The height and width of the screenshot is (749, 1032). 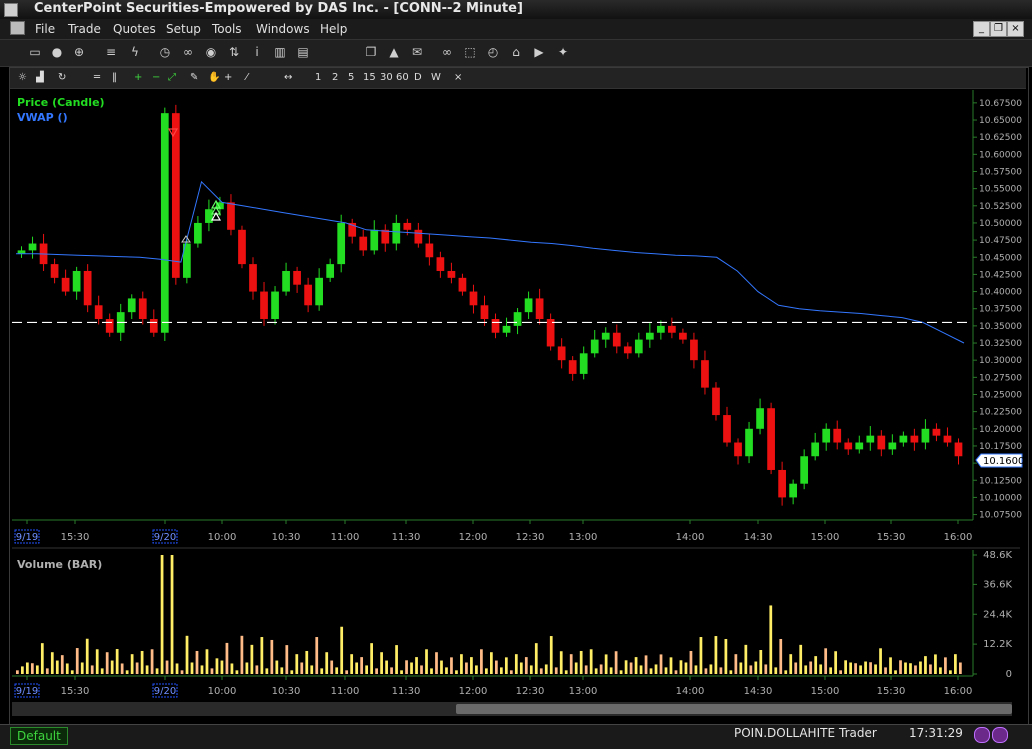 What do you see at coordinates (1000, 344) in the screenshot?
I see `price-y-tick-label: 10.32500` at bounding box center [1000, 344].